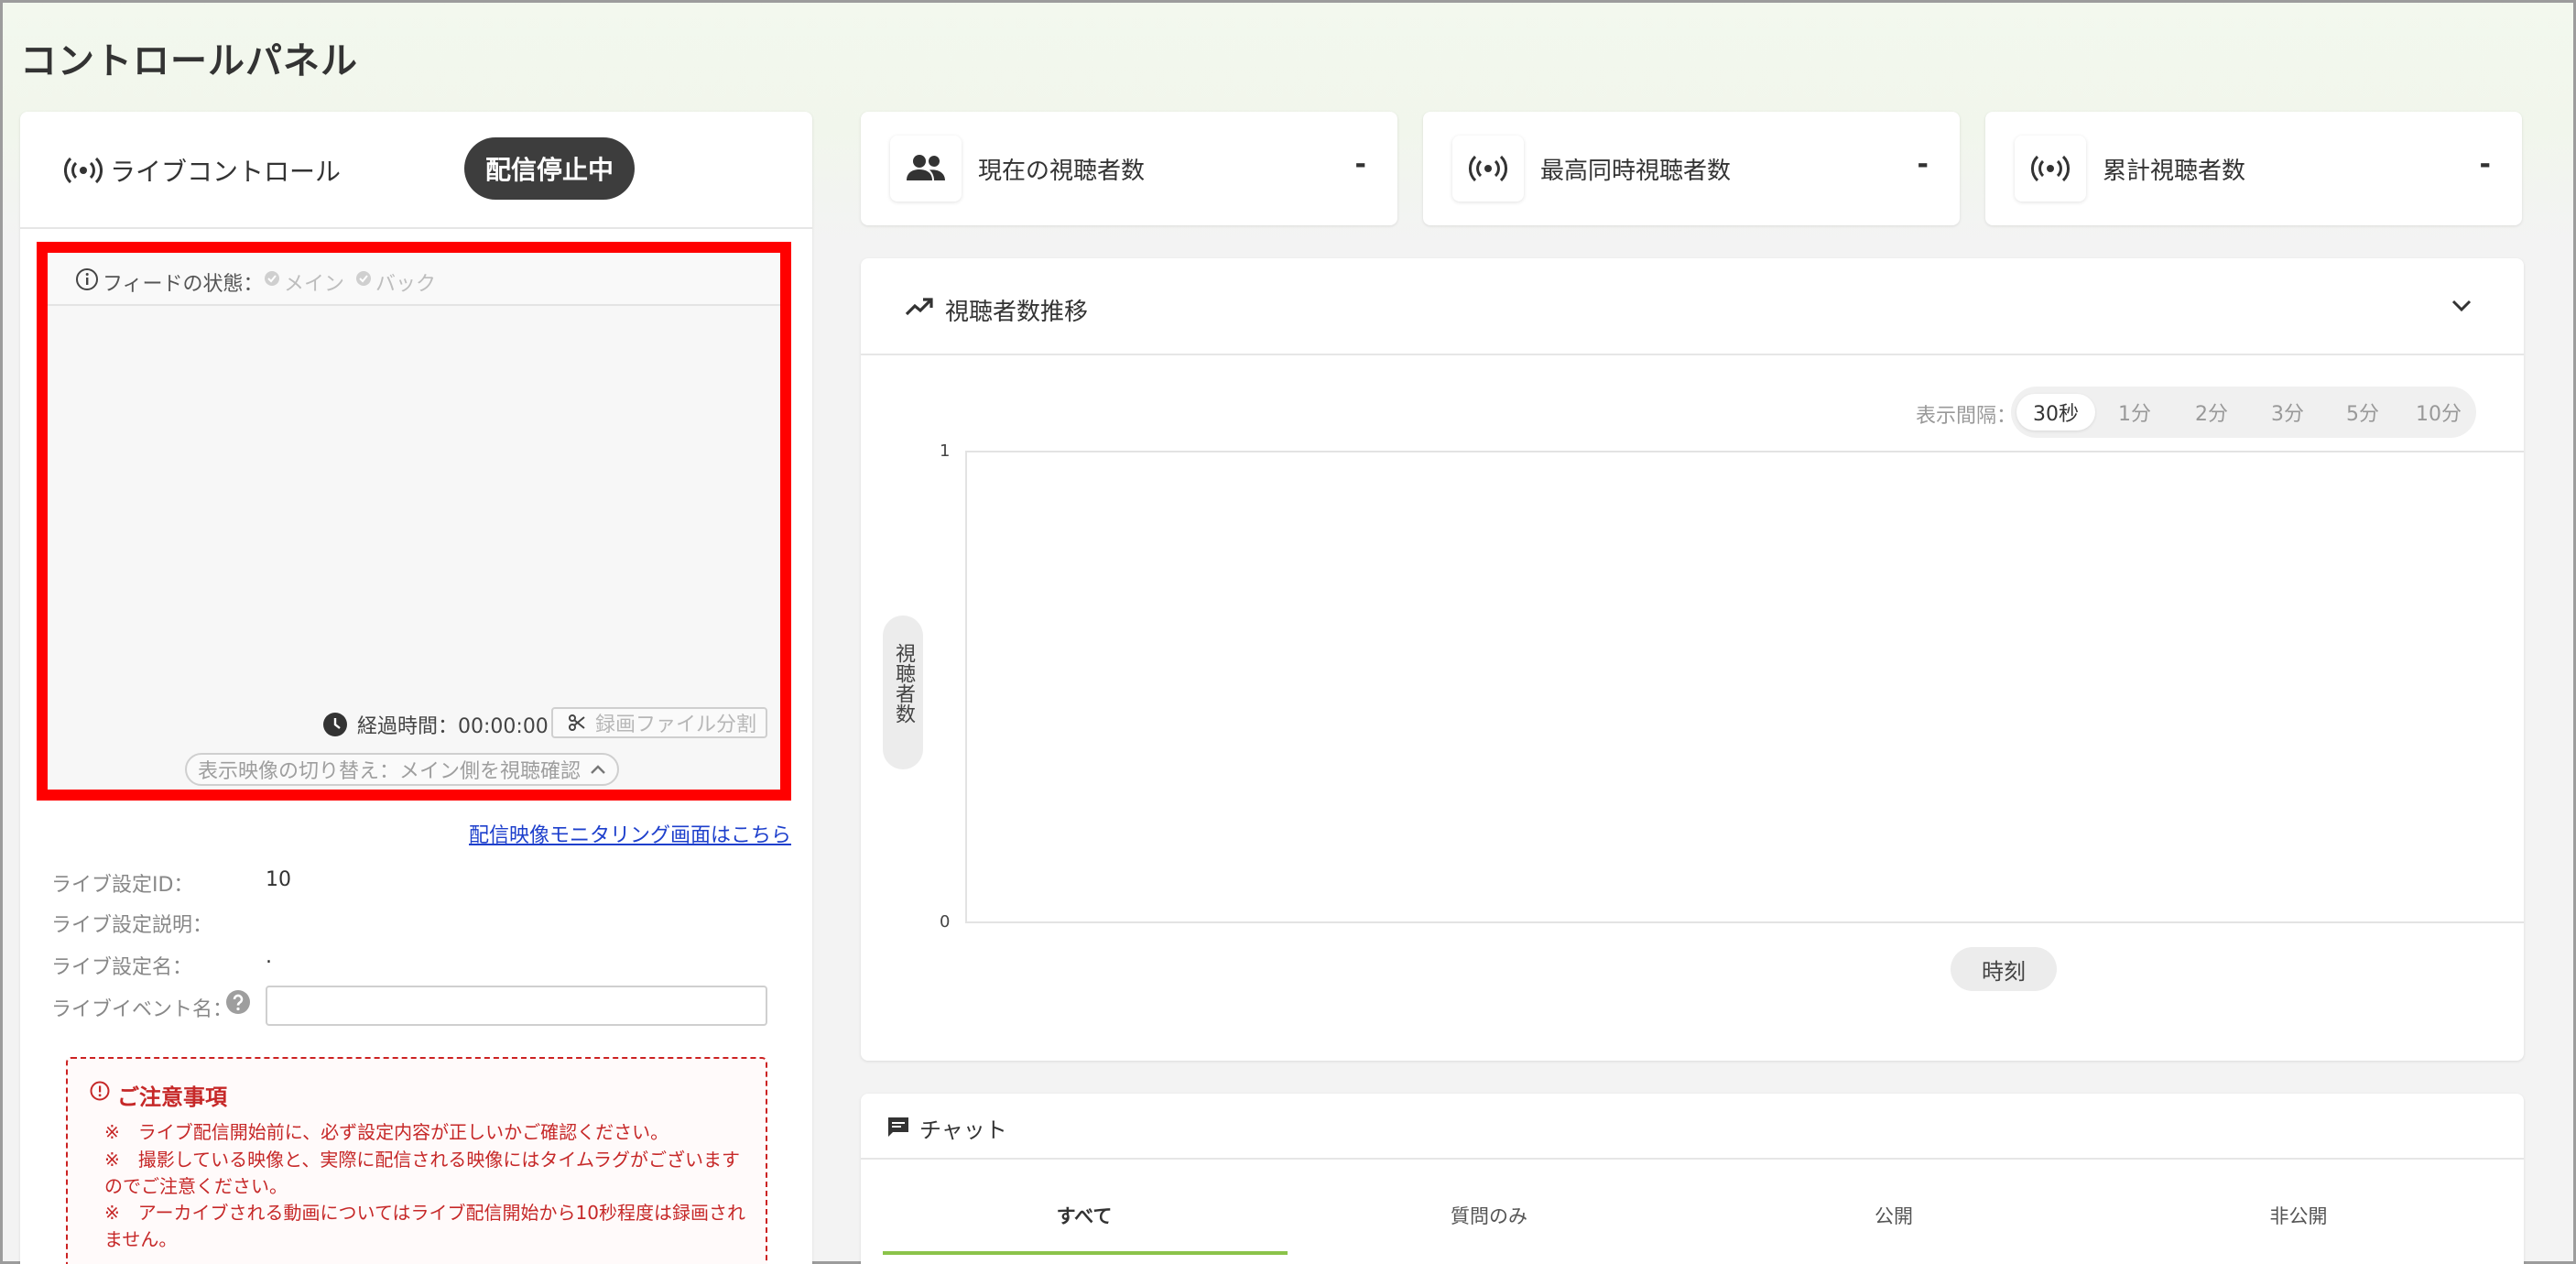  What do you see at coordinates (676, 725) in the screenshot?
I see `split-recording-label: 録画ファイル分割` at bounding box center [676, 725].